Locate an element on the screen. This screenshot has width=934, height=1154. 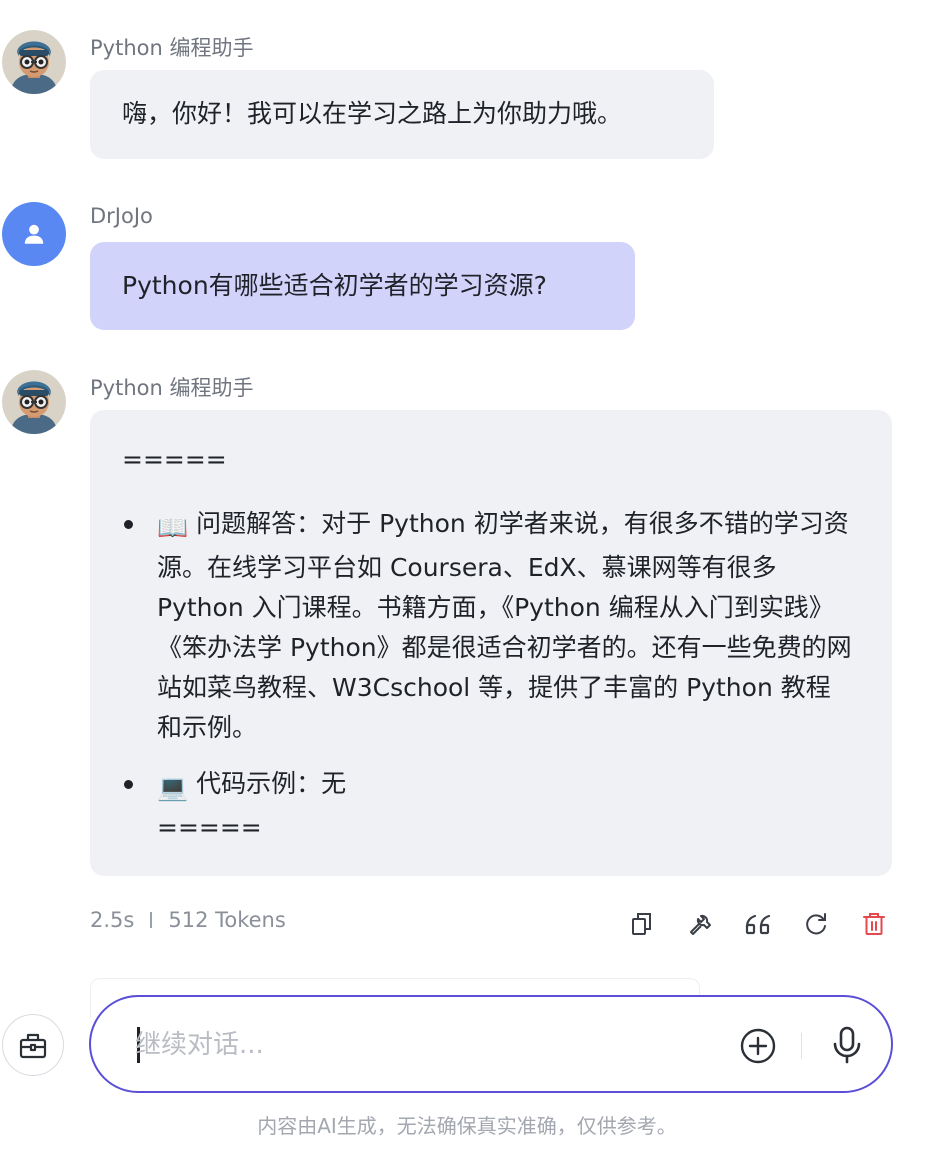
toolbox-icon is located at coordinates (33, 1046).